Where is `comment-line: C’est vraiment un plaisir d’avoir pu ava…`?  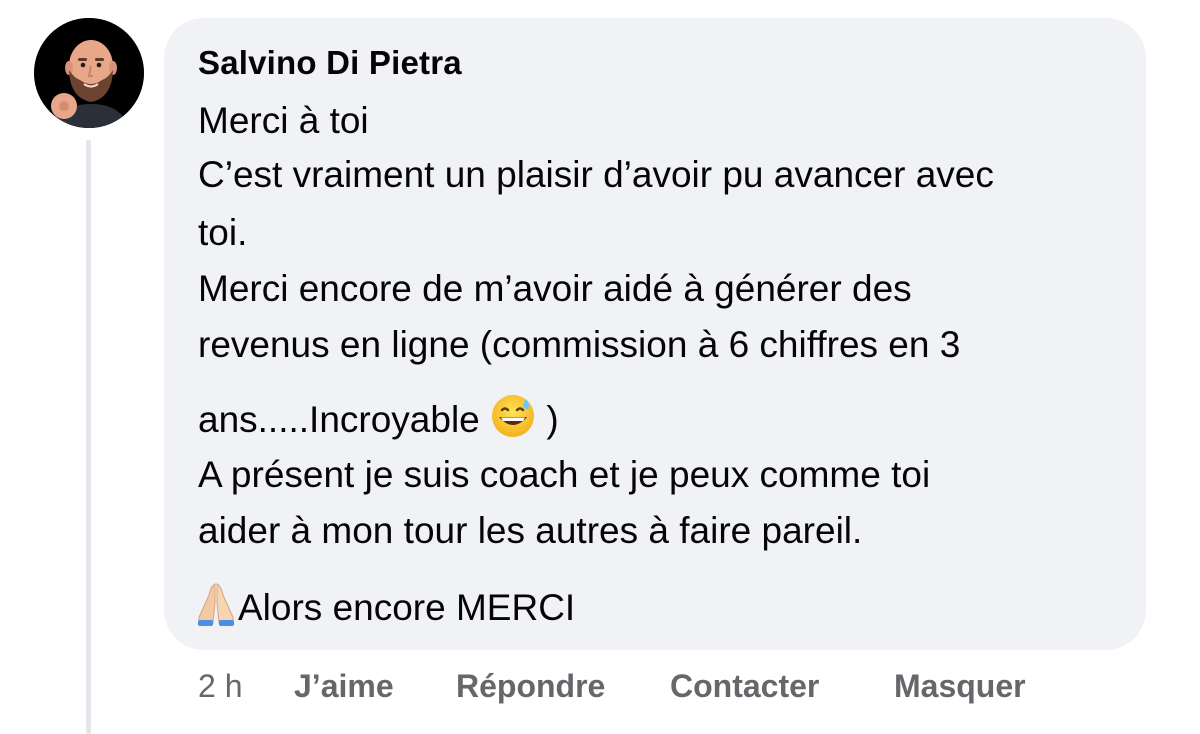
comment-line: C’est vraiment un plaisir d’avoir pu ava… is located at coordinates (596, 174).